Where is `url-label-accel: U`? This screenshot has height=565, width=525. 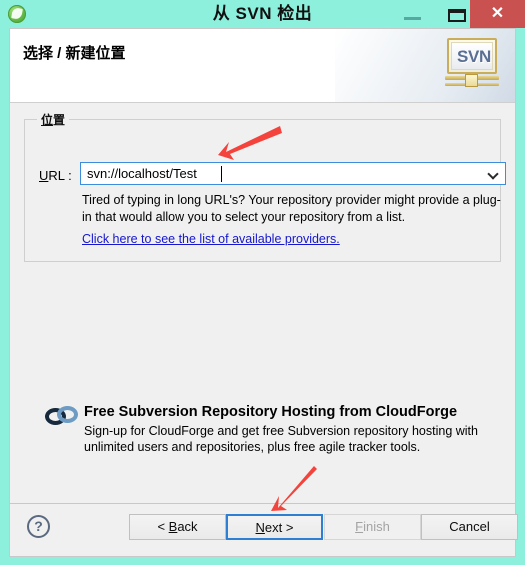
url-label-accel: U is located at coordinates (44, 175).